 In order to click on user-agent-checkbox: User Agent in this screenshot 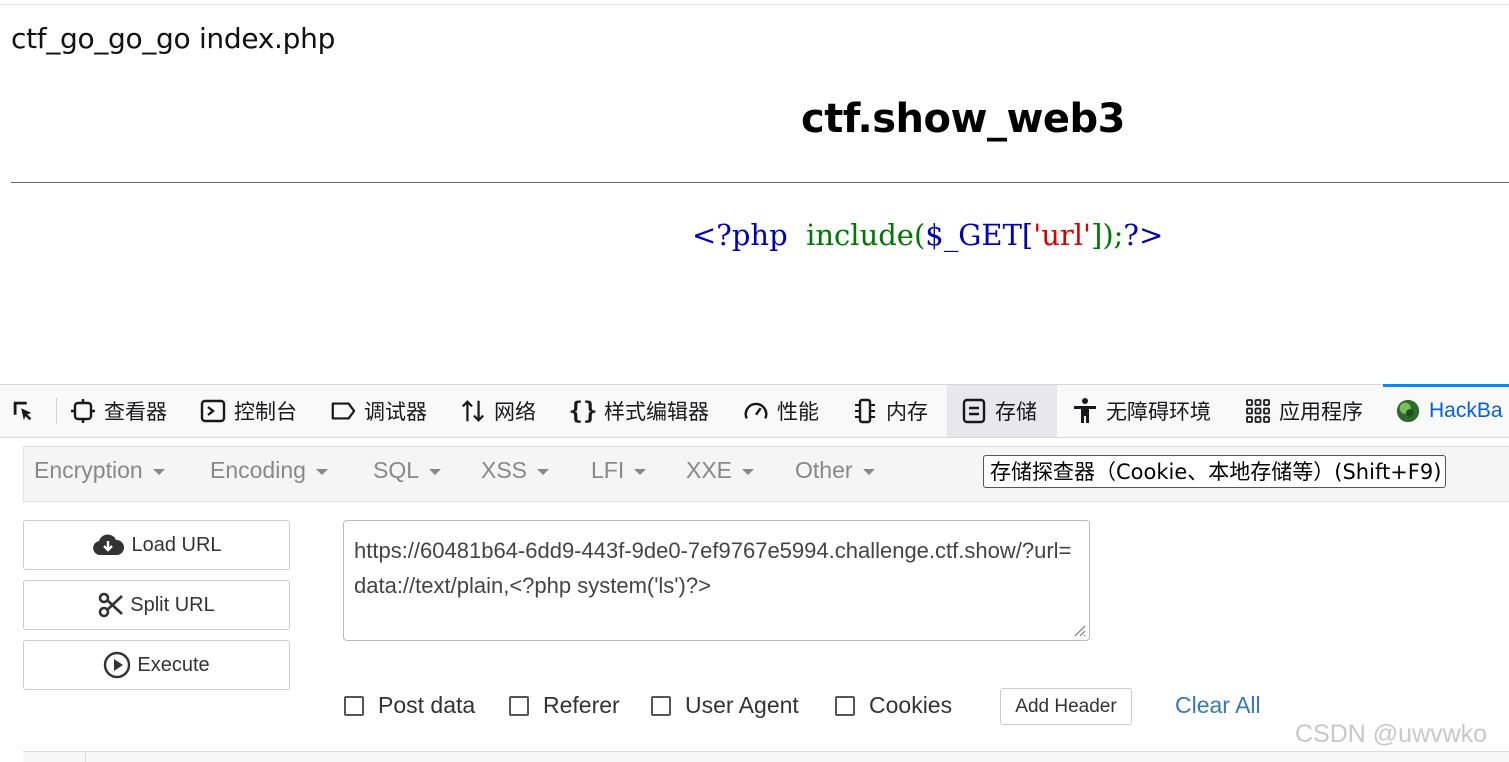, I will do `click(725, 705)`.